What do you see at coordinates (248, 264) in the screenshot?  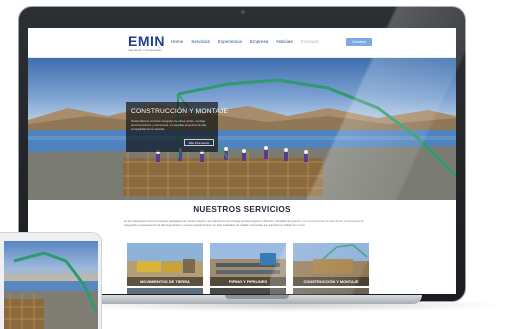 I see `service-card-piping: PIPING Y PIPELINES` at bounding box center [248, 264].